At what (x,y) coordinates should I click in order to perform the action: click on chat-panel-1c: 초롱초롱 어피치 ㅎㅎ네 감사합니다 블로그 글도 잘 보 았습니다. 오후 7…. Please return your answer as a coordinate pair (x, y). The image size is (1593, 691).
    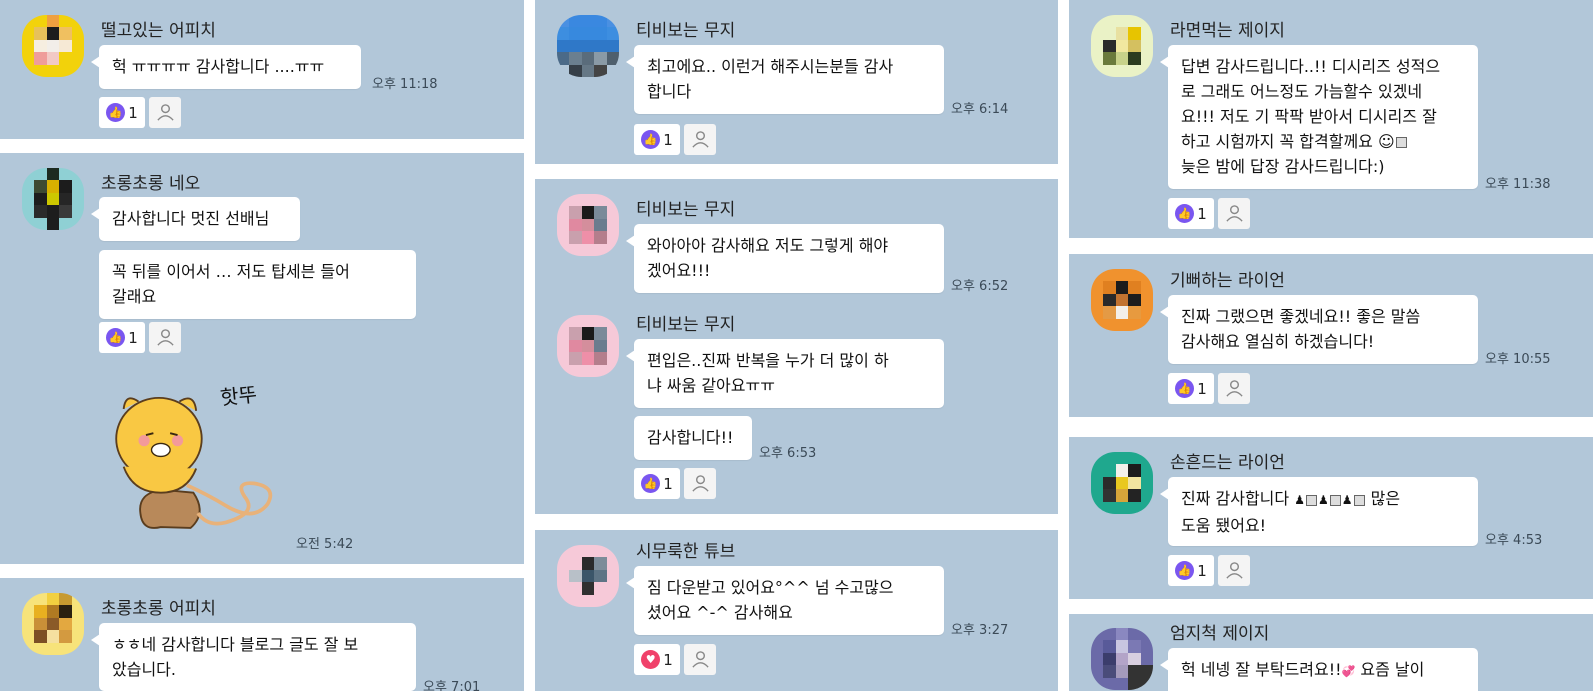
    Looking at the image, I should click on (262, 634).